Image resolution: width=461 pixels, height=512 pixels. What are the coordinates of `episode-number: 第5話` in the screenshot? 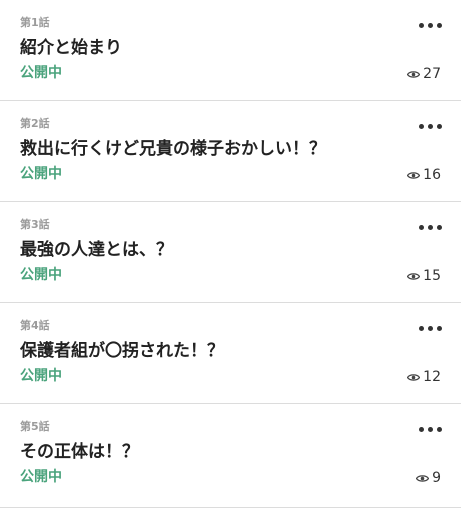 It's located at (35, 426).